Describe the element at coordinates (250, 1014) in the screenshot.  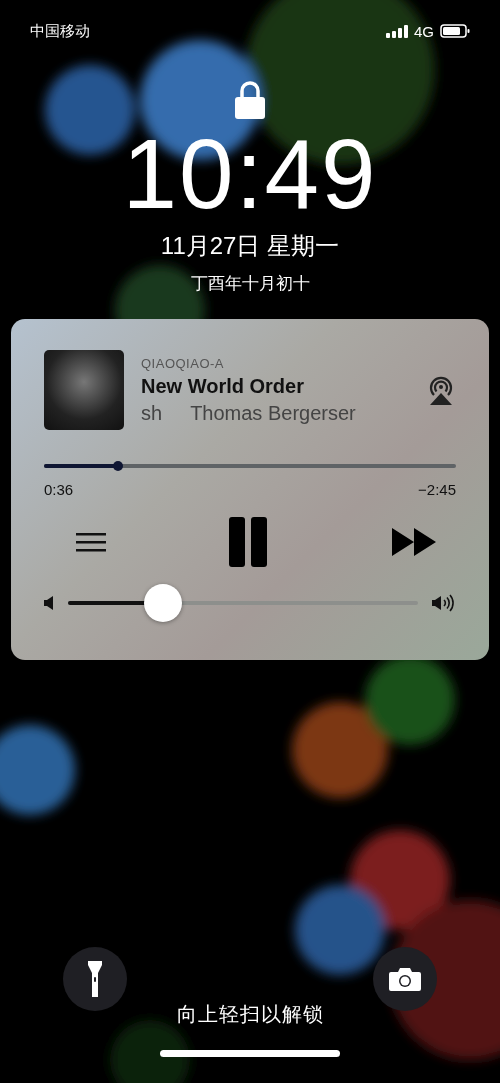
I see `unlock-hint: 向上轻扫以解锁` at that location.